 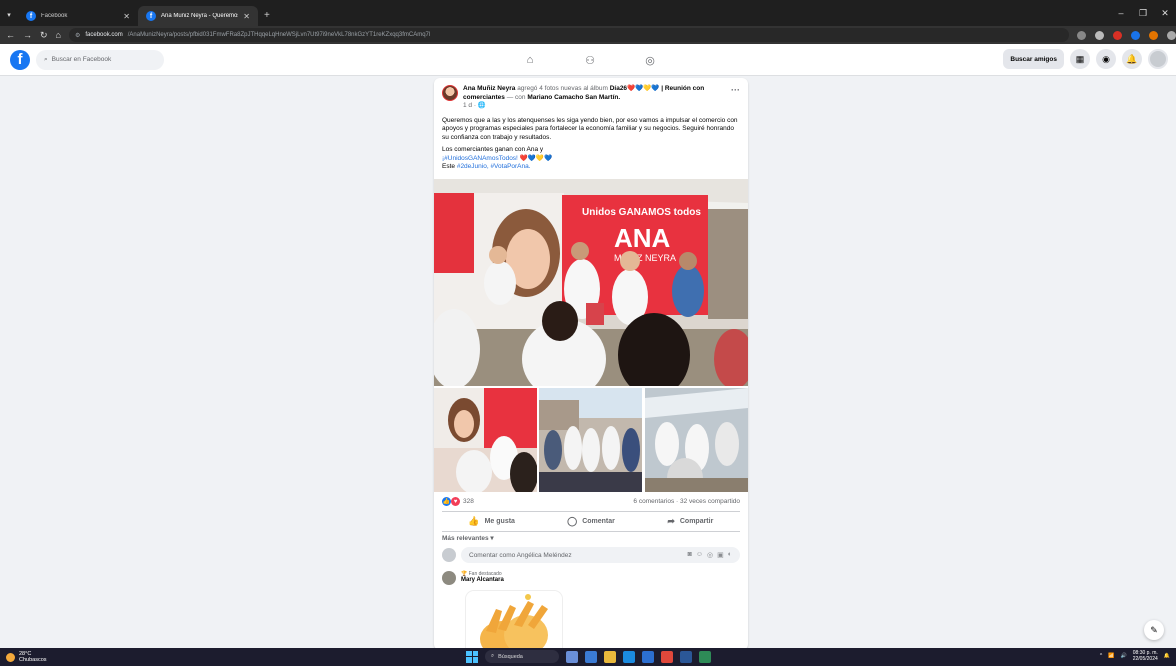 I want to click on new-tab-button: +, so click(x=267, y=15).